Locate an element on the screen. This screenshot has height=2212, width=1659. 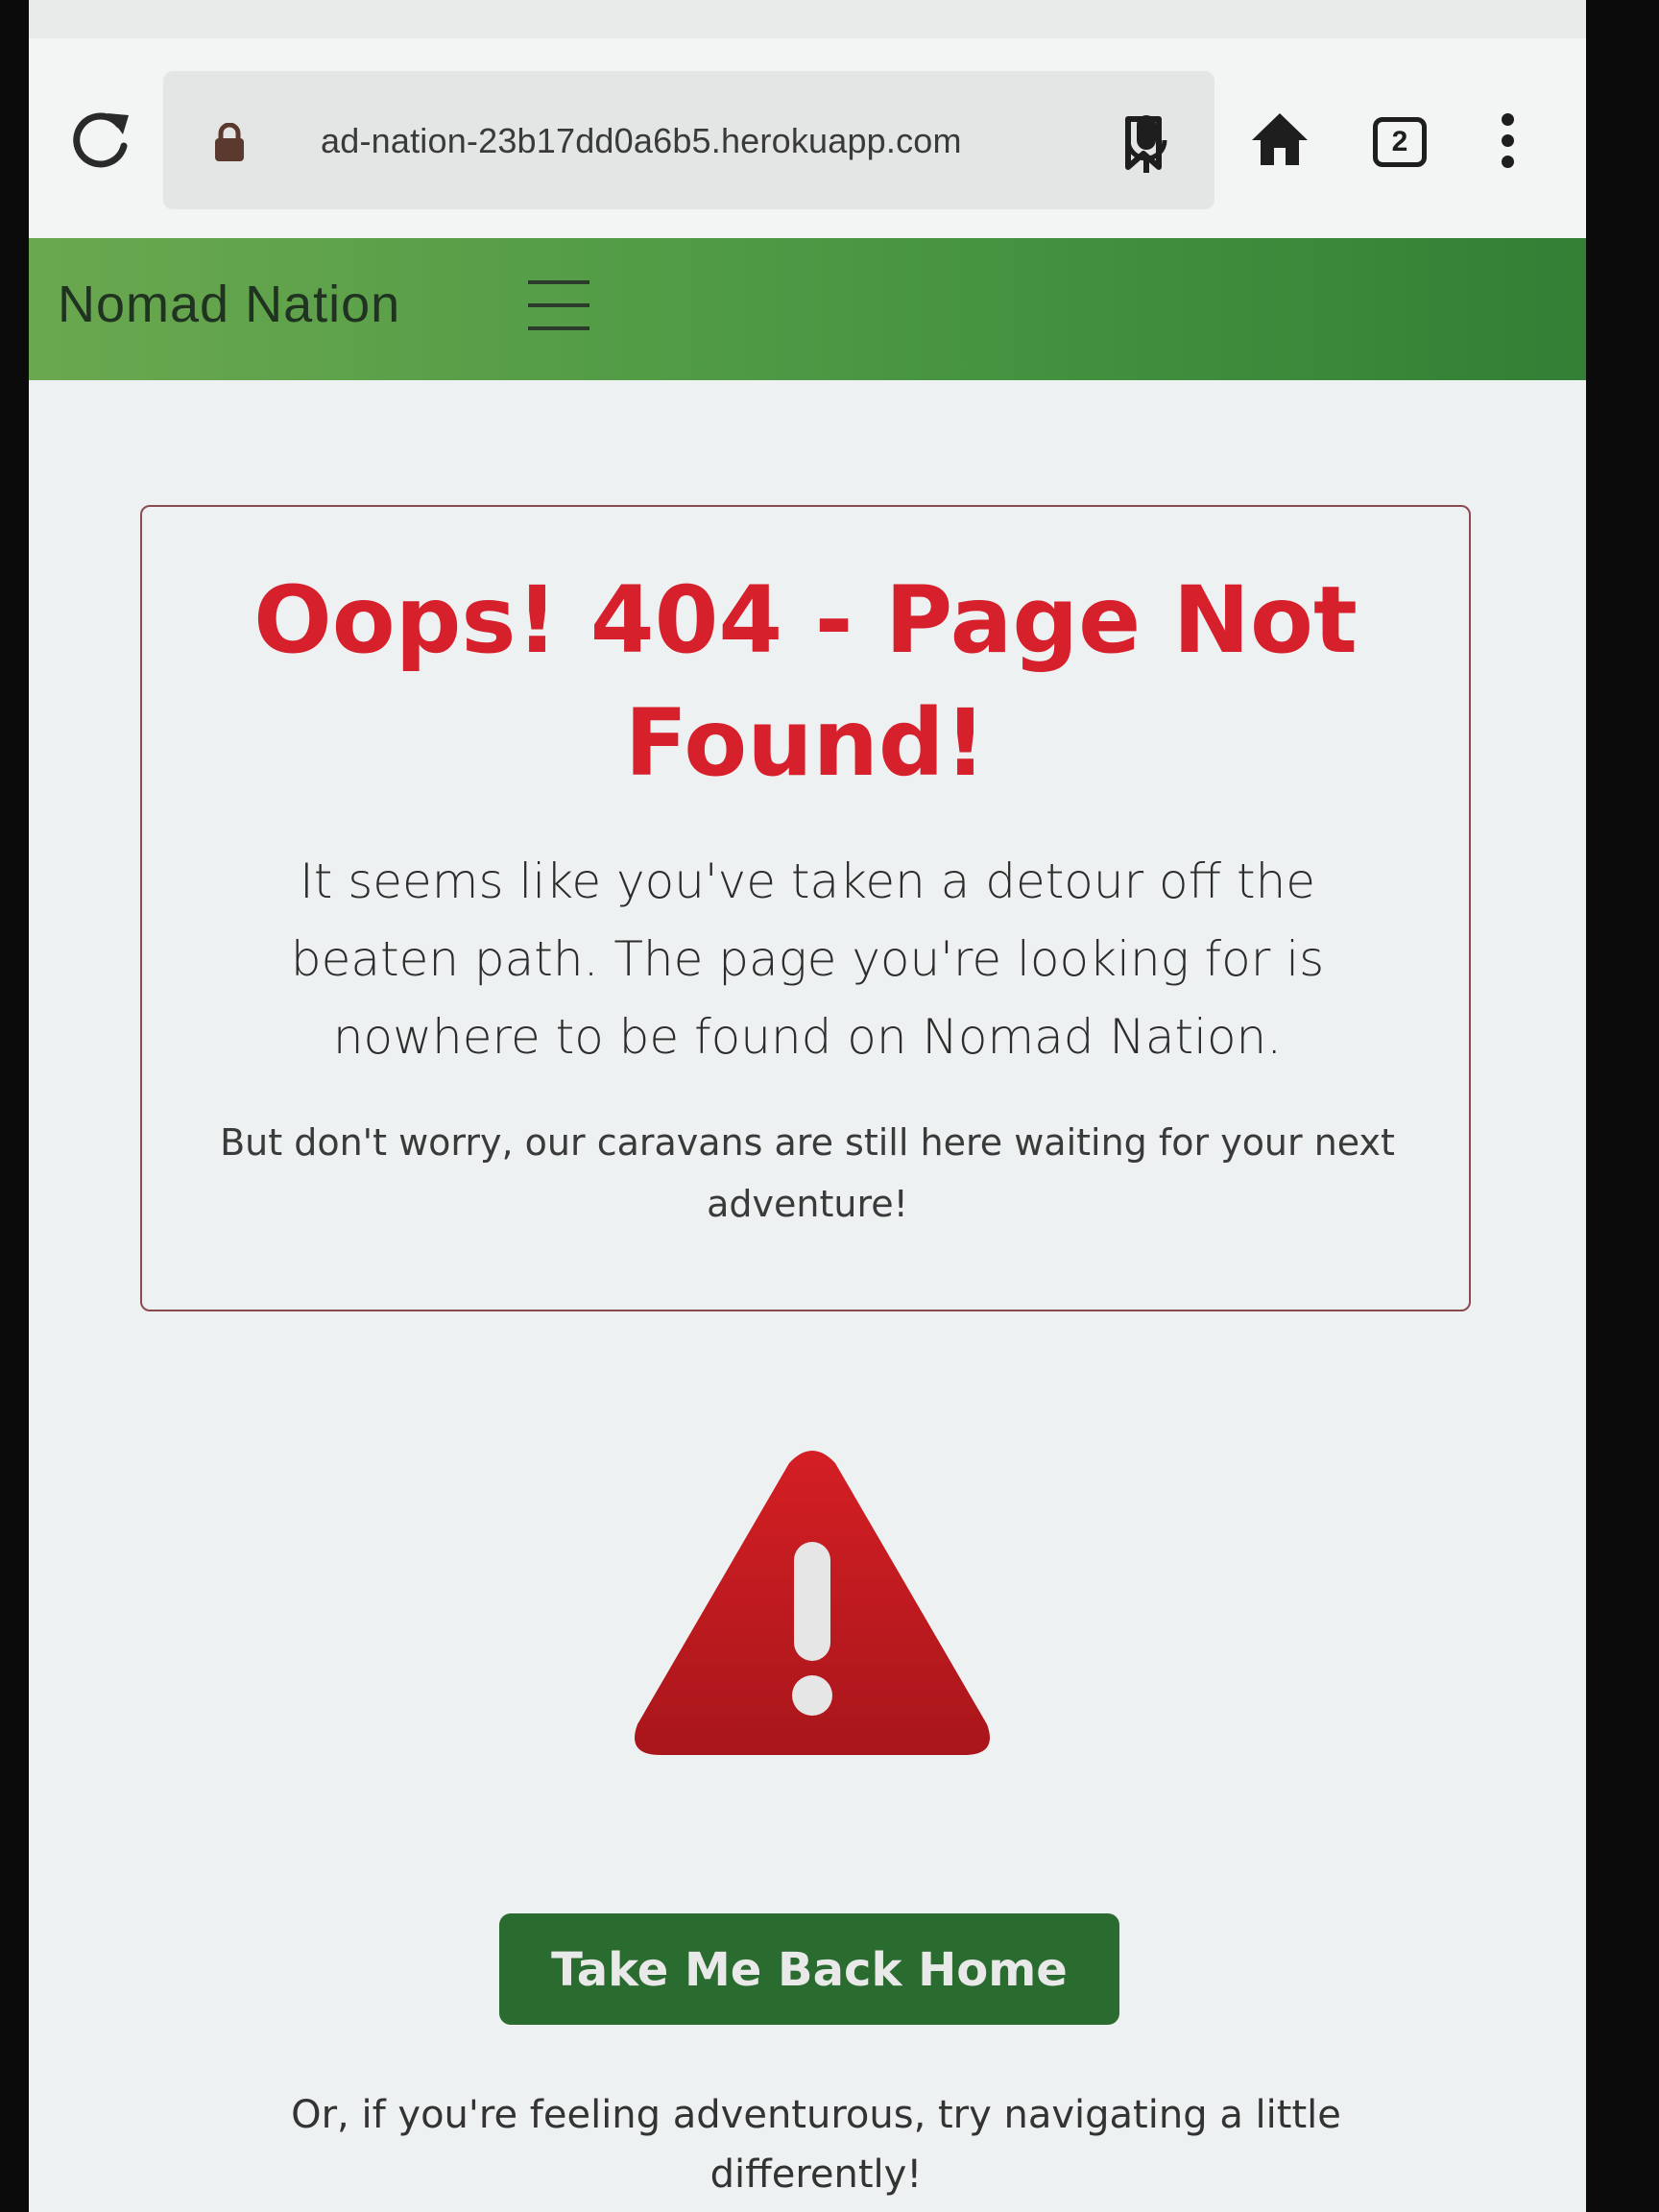
more-menu-icon is located at coordinates (1507, 142).